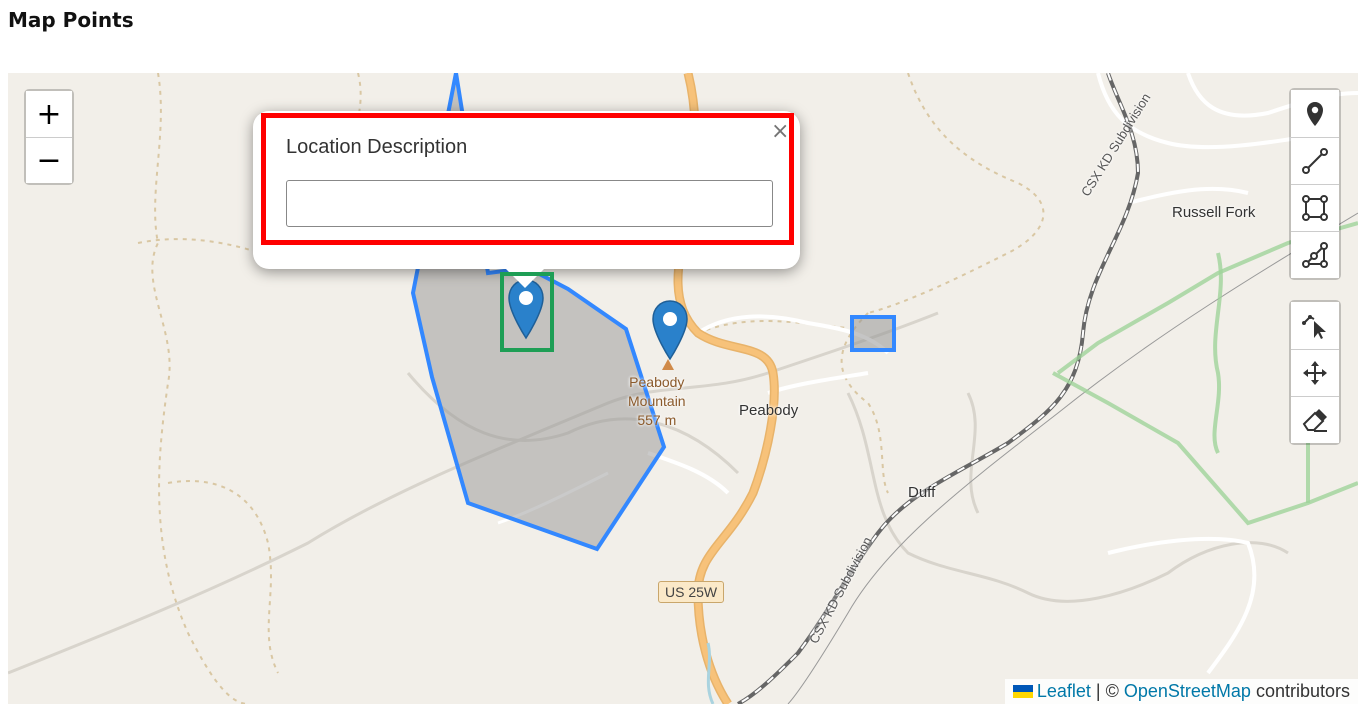 The width and height of the screenshot is (1369, 712). I want to click on zoom-control: + −, so click(49, 137).